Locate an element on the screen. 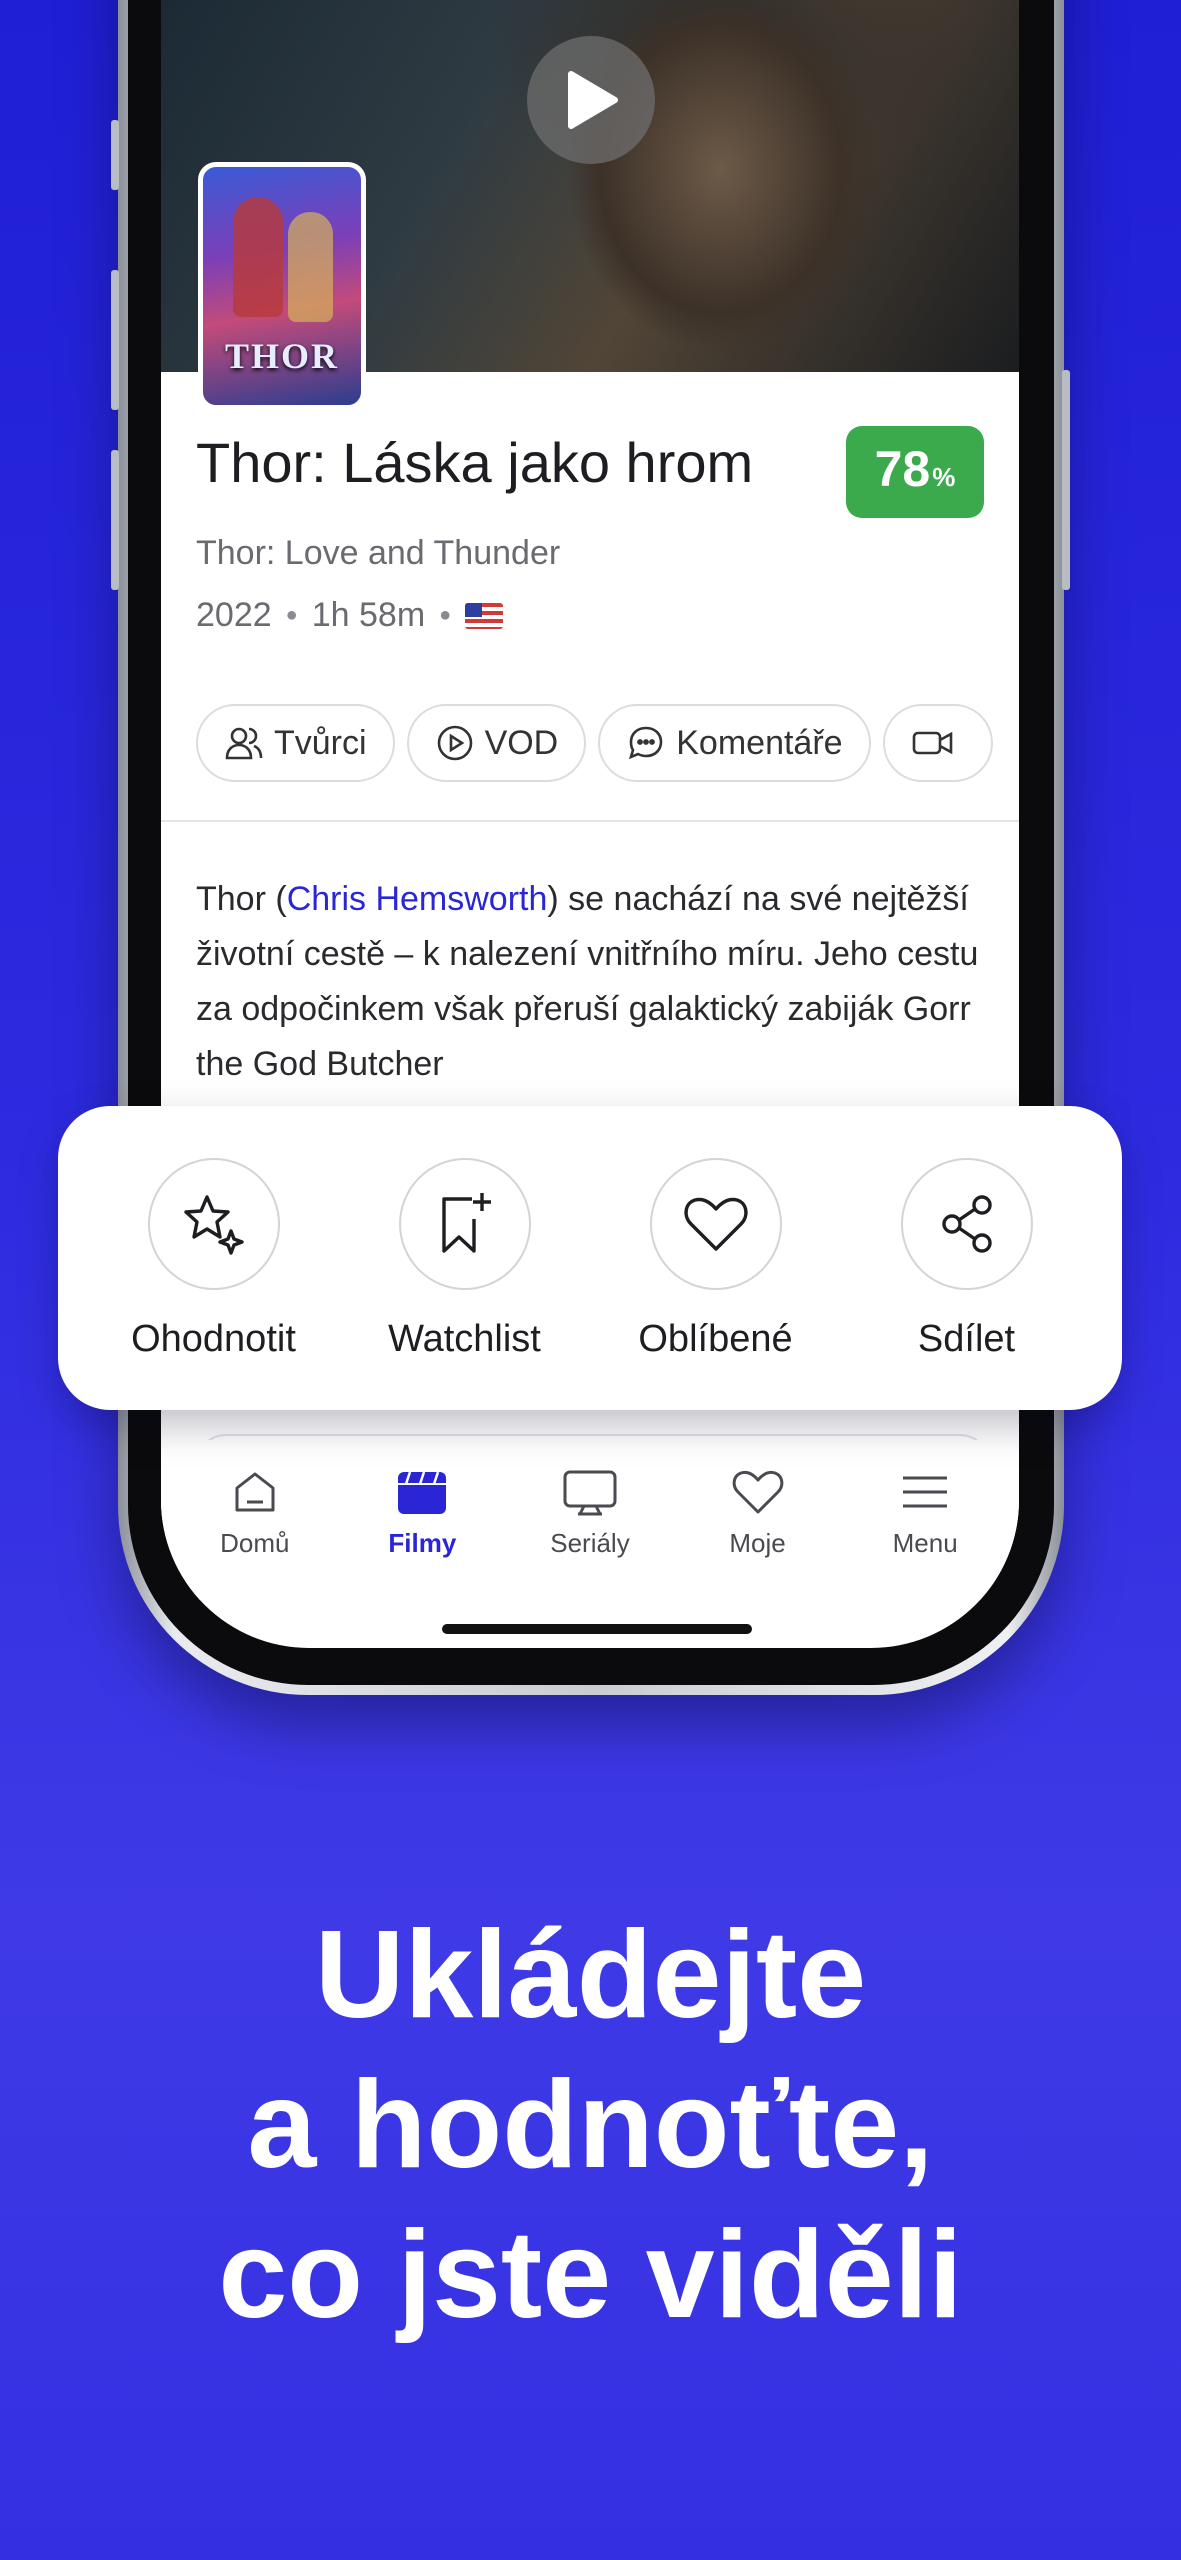 The width and height of the screenshot is (1181, 2560). star-sparkle-icon is located at coordinates (213, 1225).